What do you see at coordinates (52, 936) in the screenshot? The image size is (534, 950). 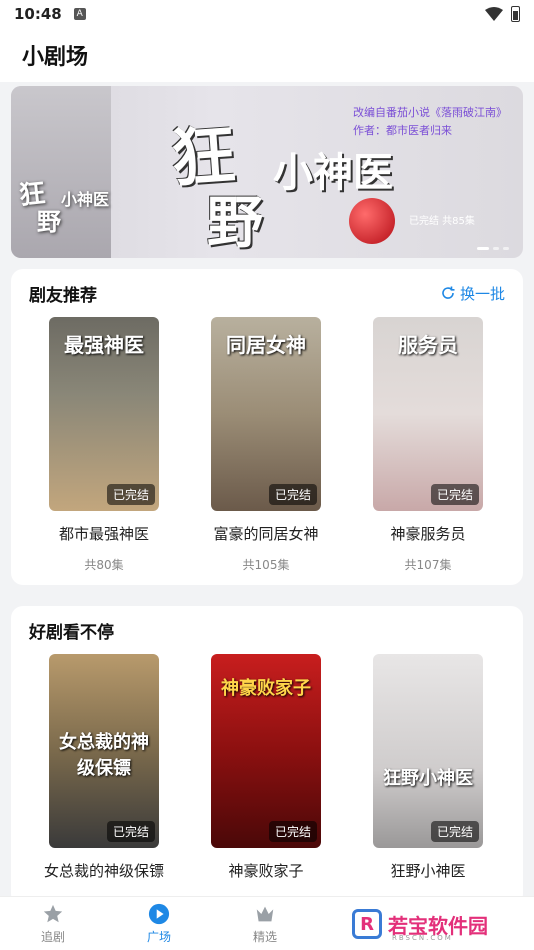 I see `nav-label: 追剧` at bounding box center [52, 936].